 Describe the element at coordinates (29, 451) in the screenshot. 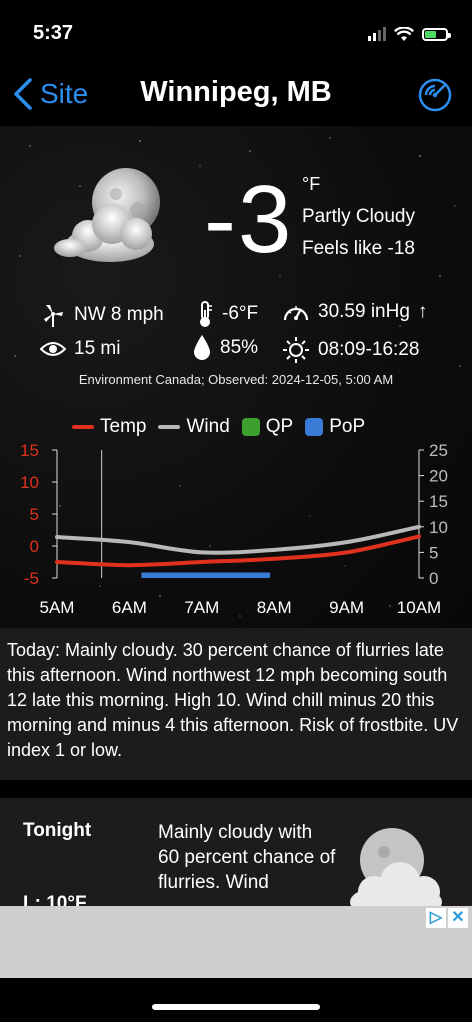

I see `left-tick-label: 15` at that location.